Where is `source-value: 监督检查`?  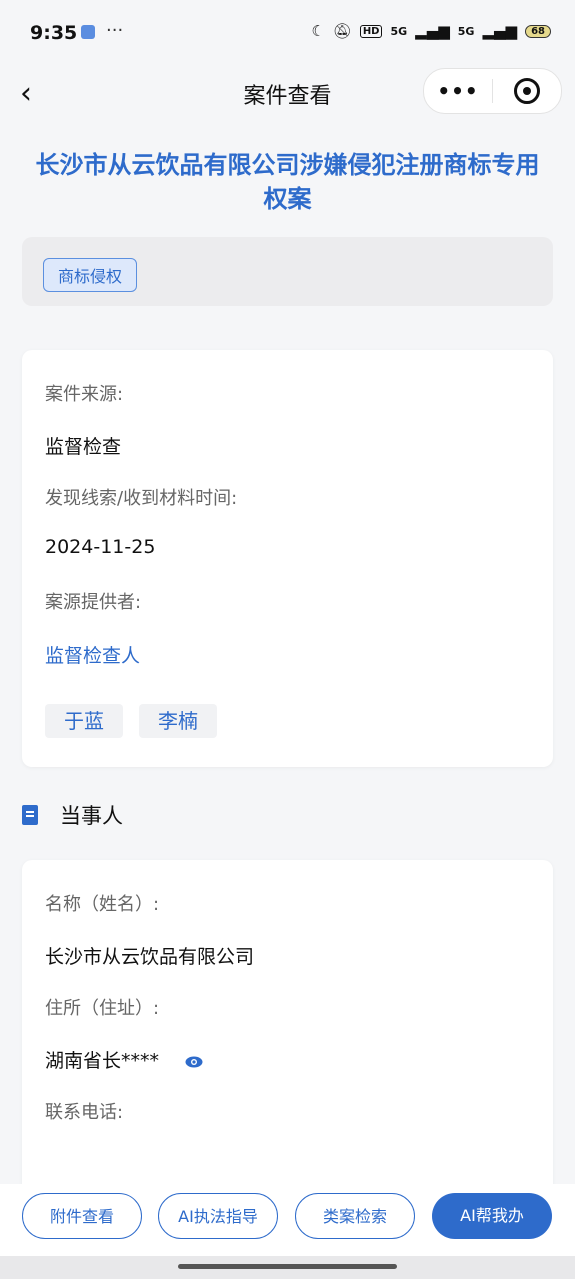 source-value: 监督检查 is located at coordinates (83, 447).